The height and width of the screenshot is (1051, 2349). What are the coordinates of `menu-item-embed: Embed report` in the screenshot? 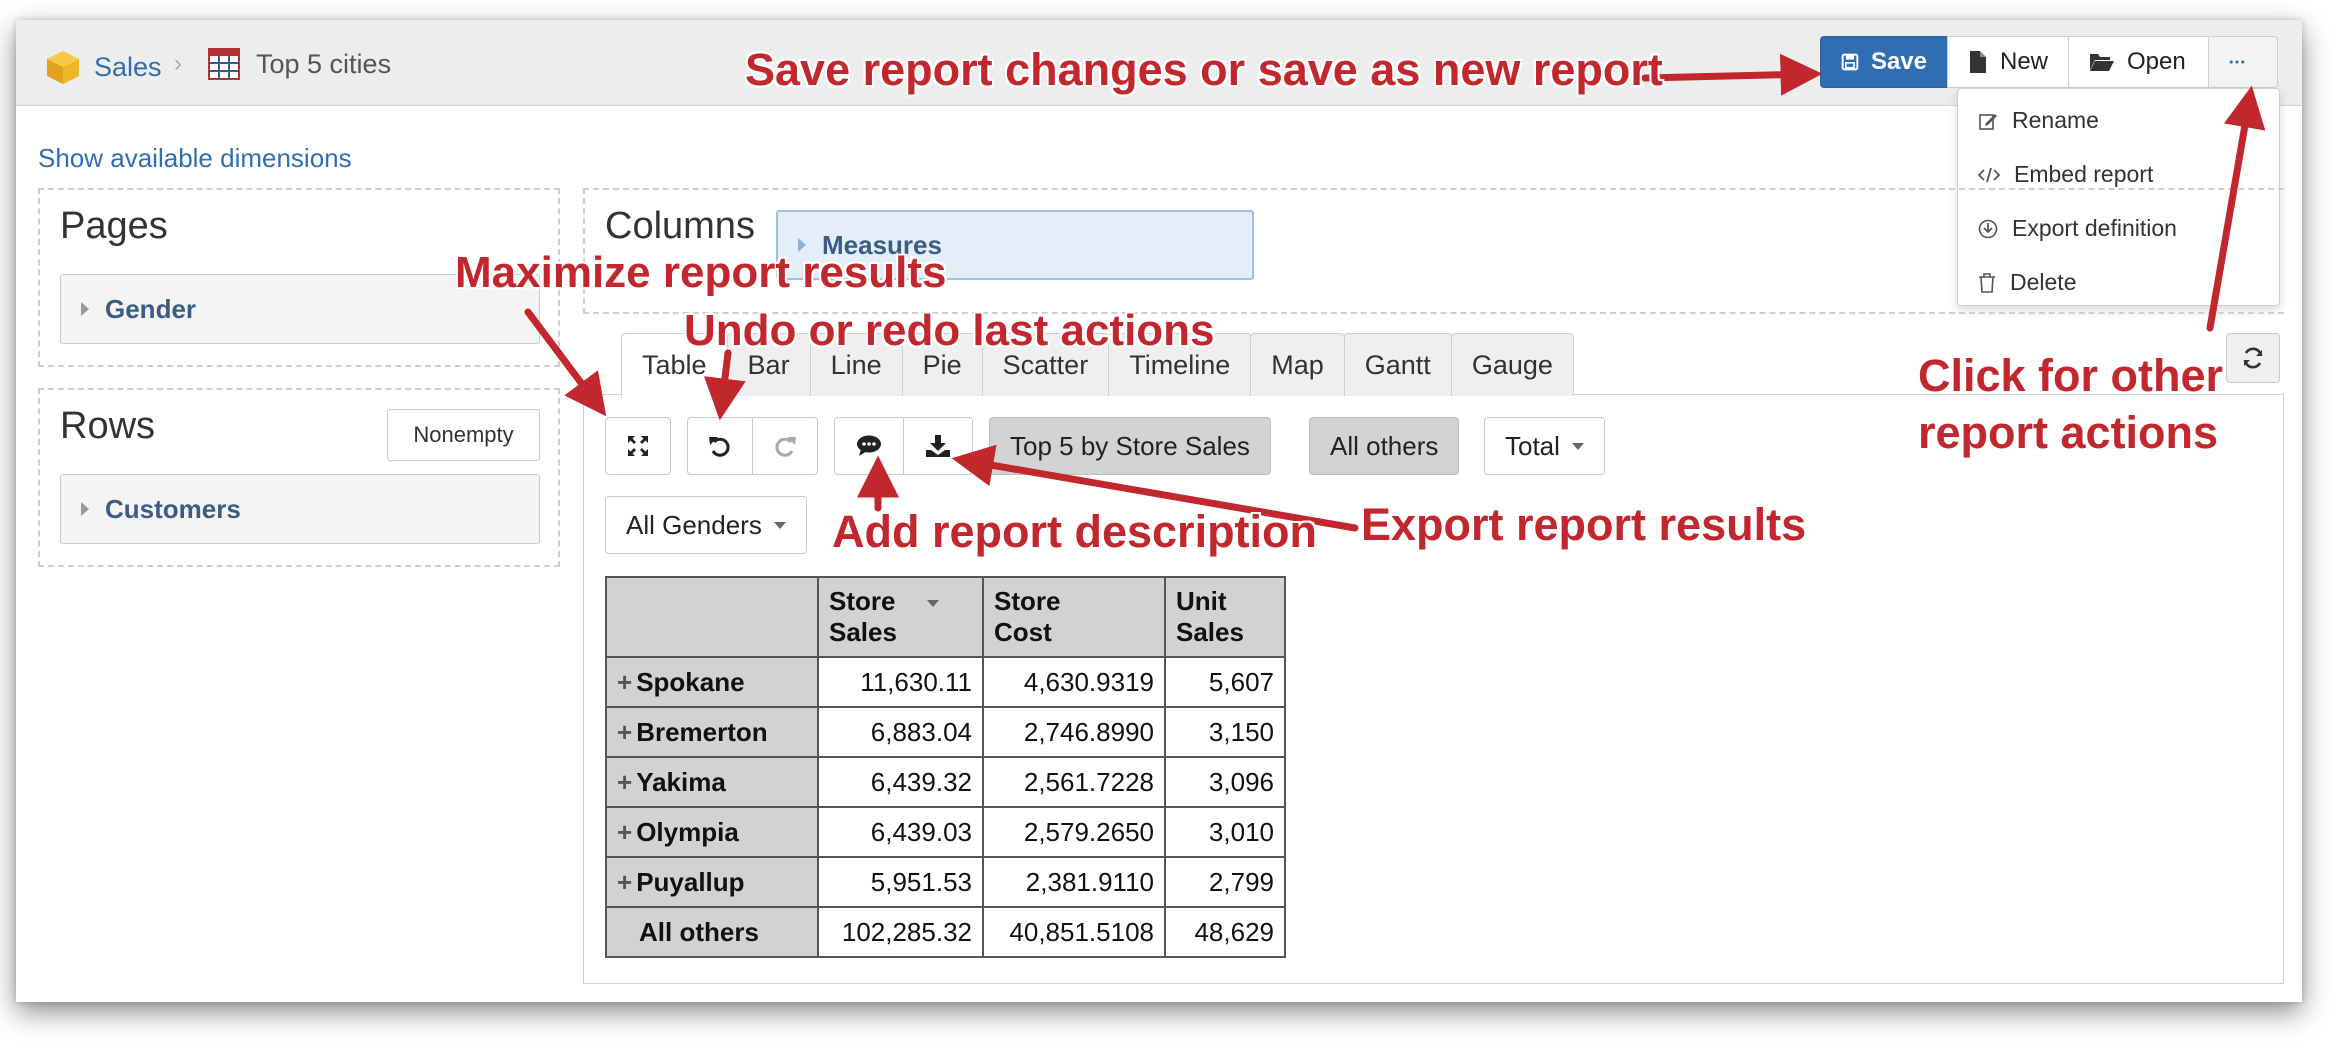 It's located at (2065, 174).